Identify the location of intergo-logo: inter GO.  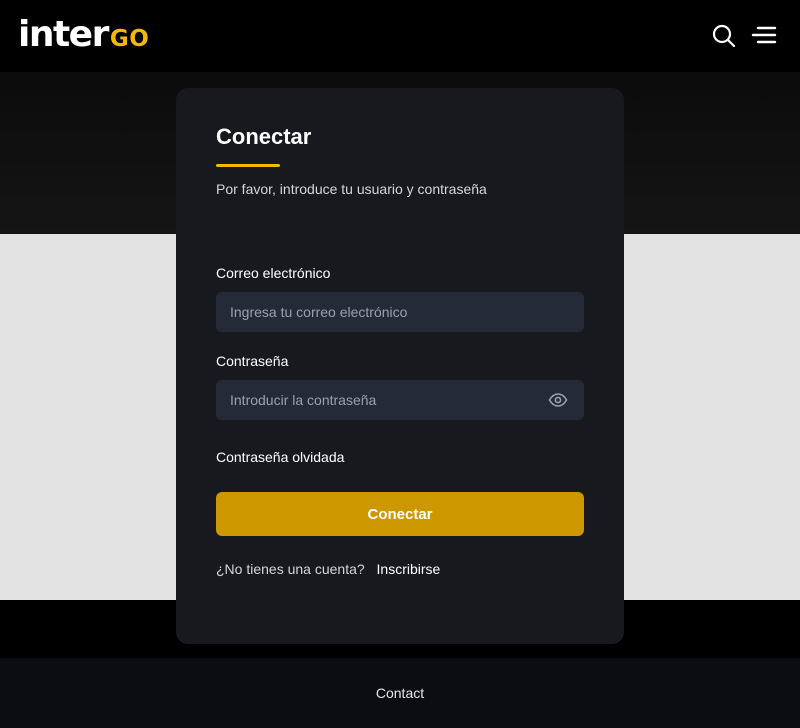
(83, 34).